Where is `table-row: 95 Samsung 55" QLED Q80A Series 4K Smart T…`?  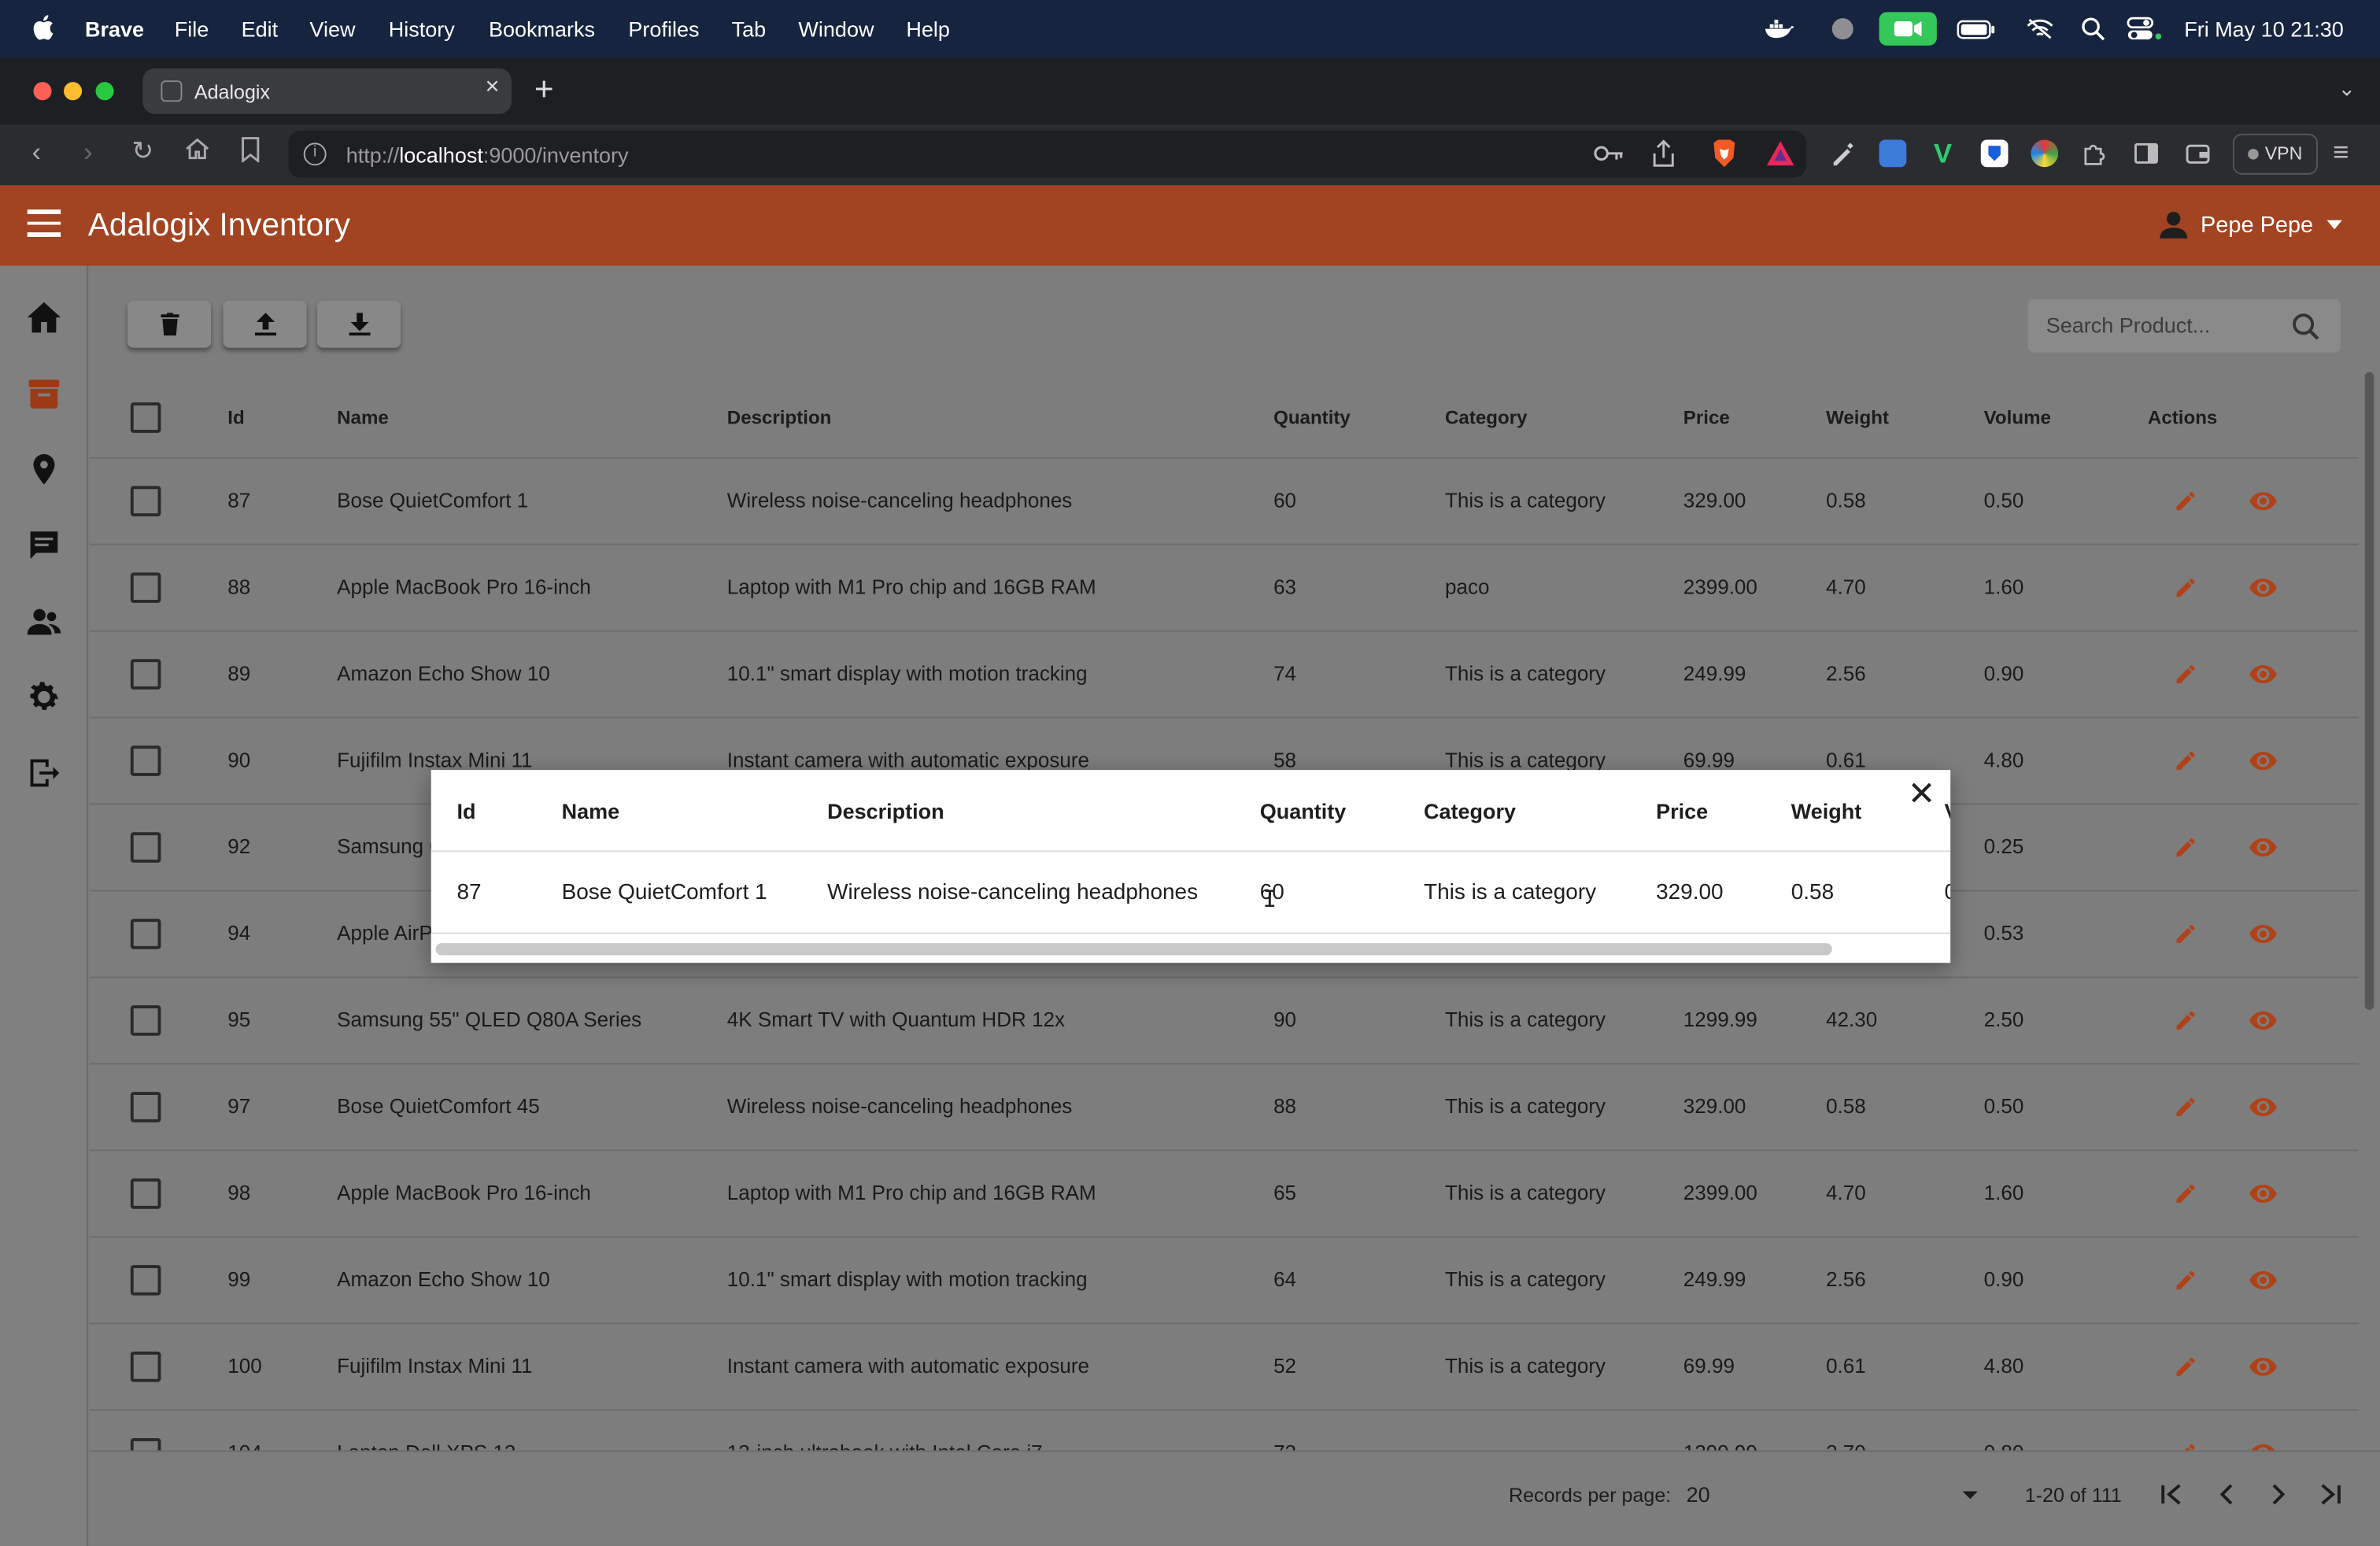 table-row: 95 Samsung 55" QLED Q80A Series 4K Smart T… is located at coordinates (1224, 1021).